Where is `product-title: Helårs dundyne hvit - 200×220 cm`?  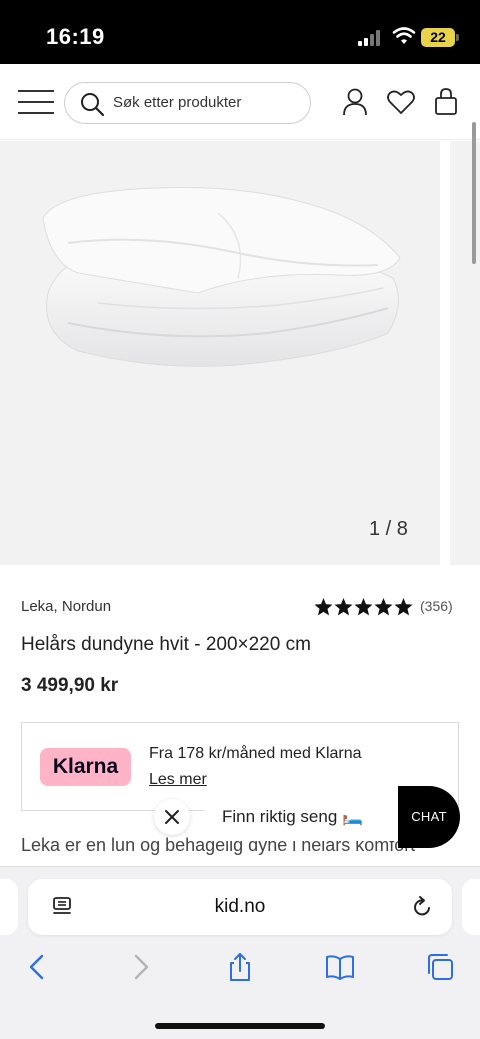 product-title: Helårs dundyne hvit - 200×220 cm is located at coordinates (166, 644).